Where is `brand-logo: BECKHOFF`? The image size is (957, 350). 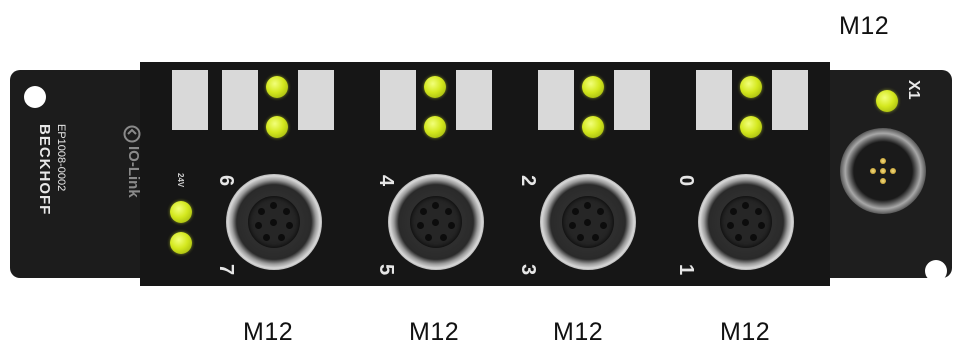
brand-logo: BECKHOFF is located at coordinates (44, 170).